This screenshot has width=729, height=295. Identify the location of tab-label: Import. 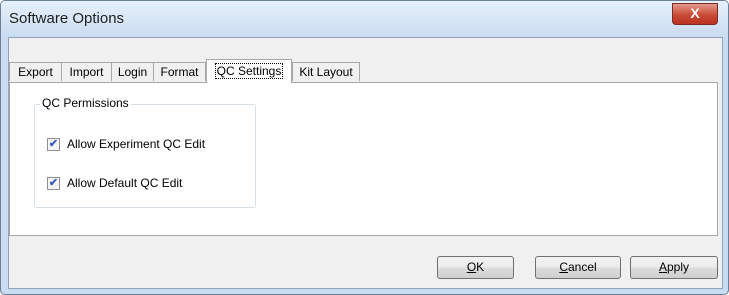
(86, 72).